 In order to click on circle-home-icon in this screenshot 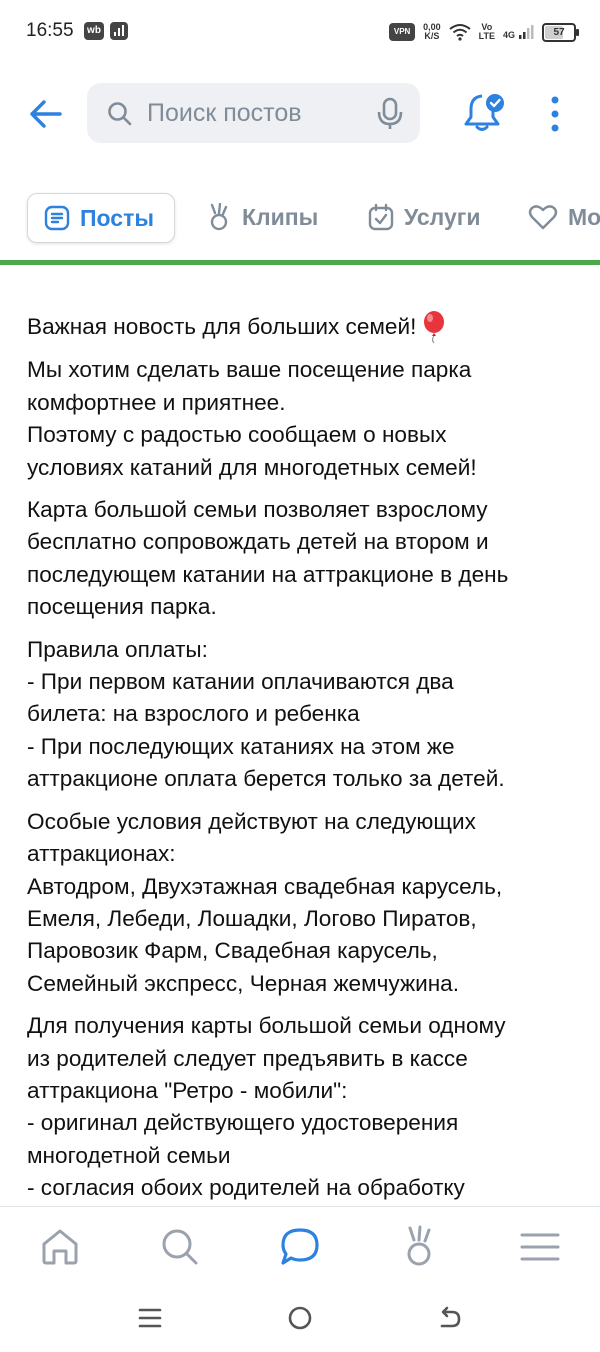, I will do `click(300, 1318)`.